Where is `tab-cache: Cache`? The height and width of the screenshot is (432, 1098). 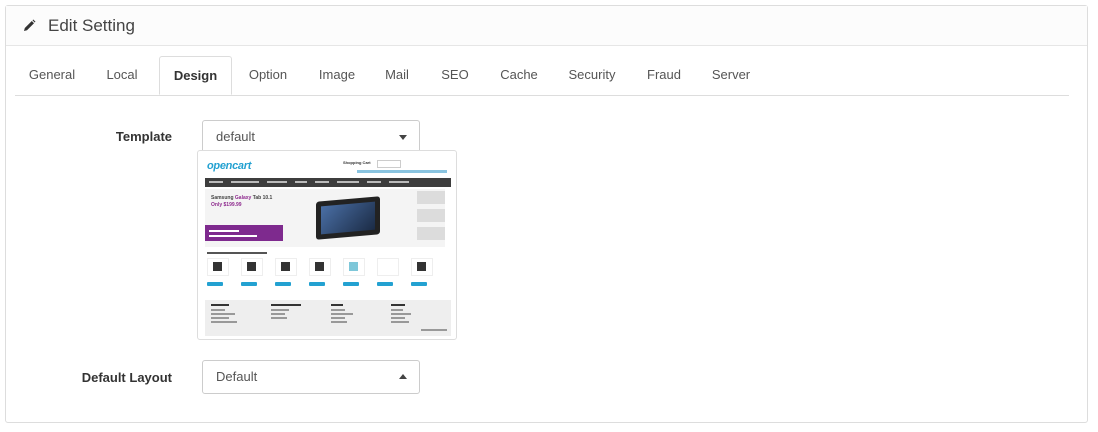 tab-cache: Cache is located at coordinates (519, 75).